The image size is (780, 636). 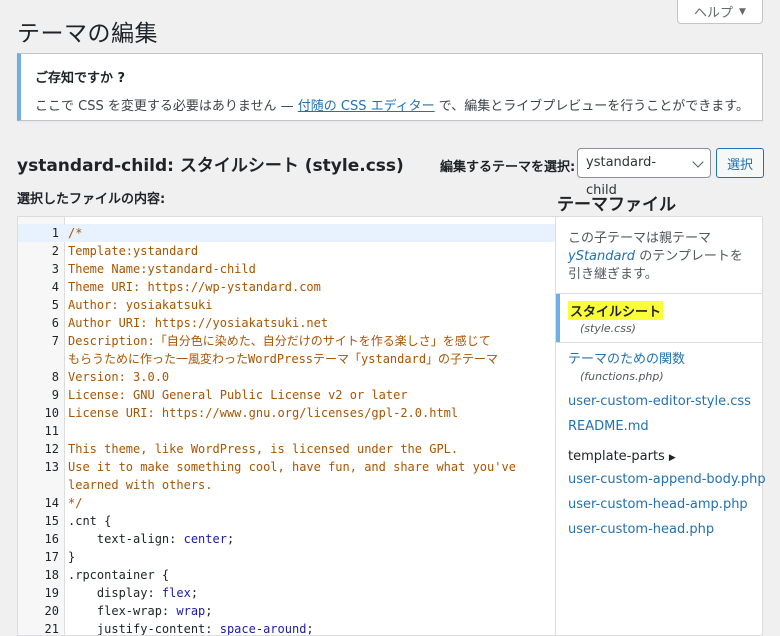 What do you see at coordinates (286, 557) in the screenshot?
I see `code-line: 17}` at bounding box center [286, 557].